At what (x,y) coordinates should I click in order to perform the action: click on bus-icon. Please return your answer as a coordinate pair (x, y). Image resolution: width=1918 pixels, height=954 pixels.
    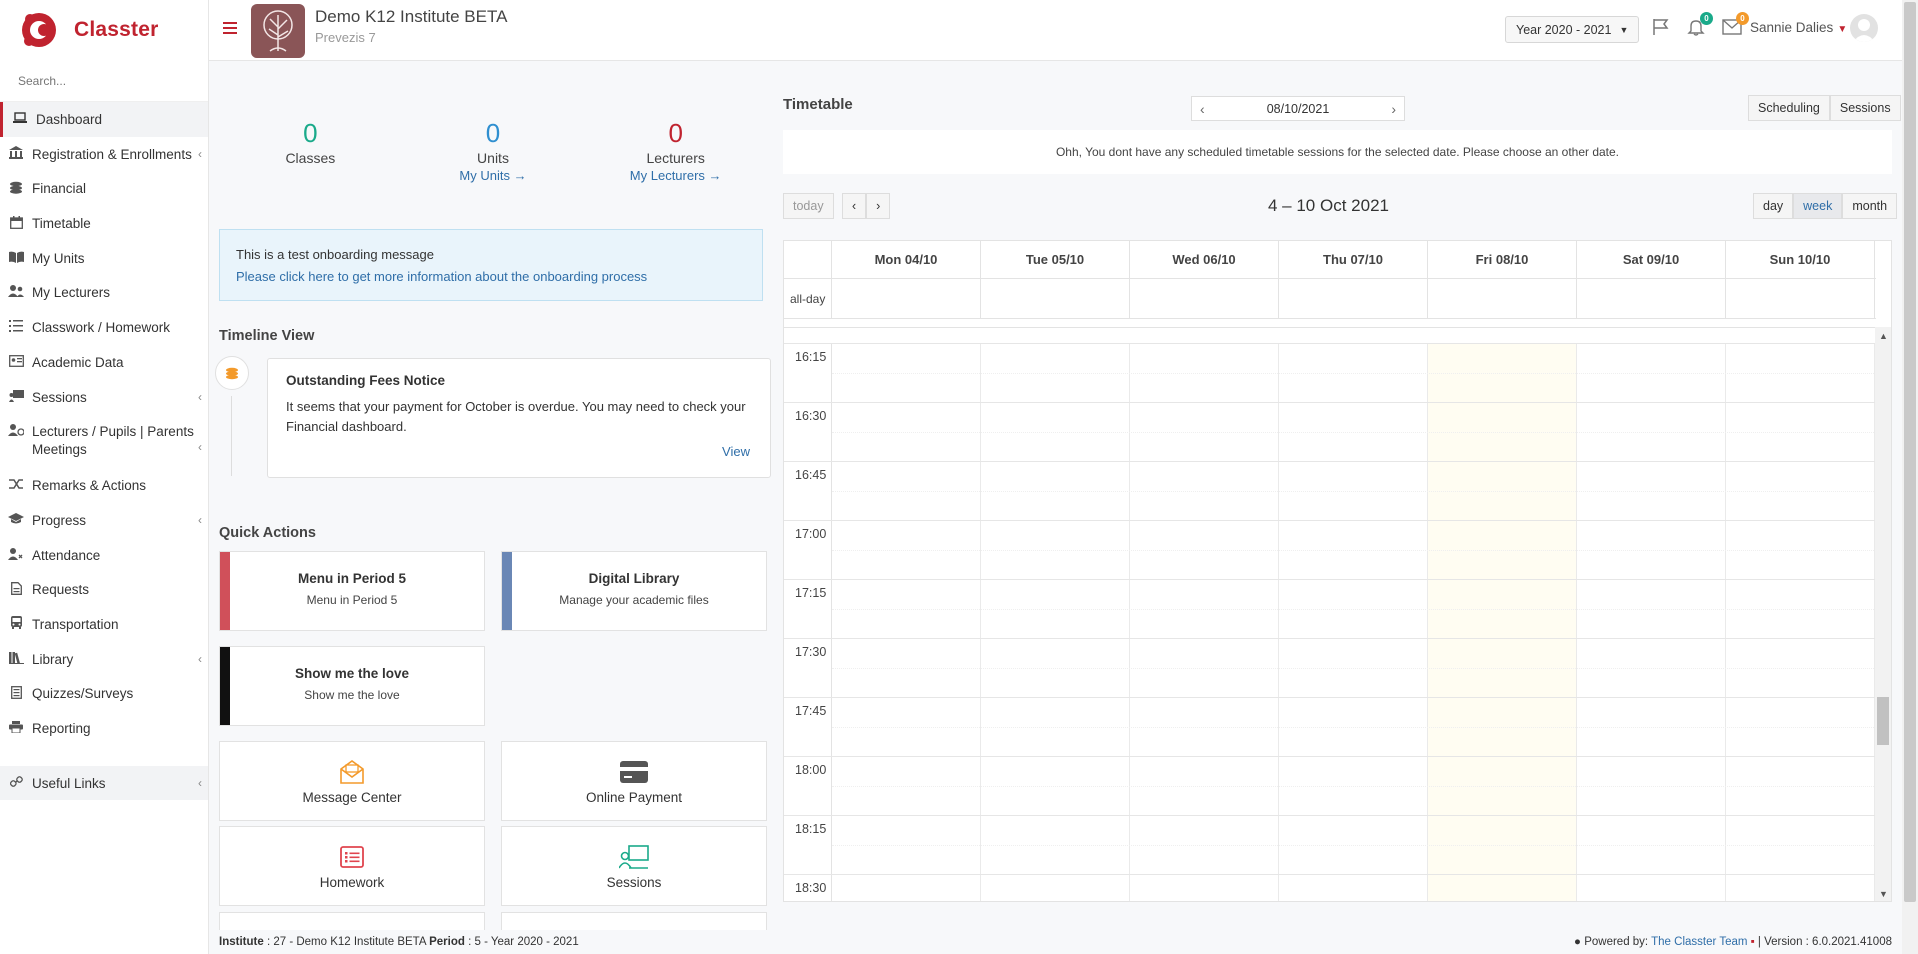
    Looking at the image, I should click on (16, 623).